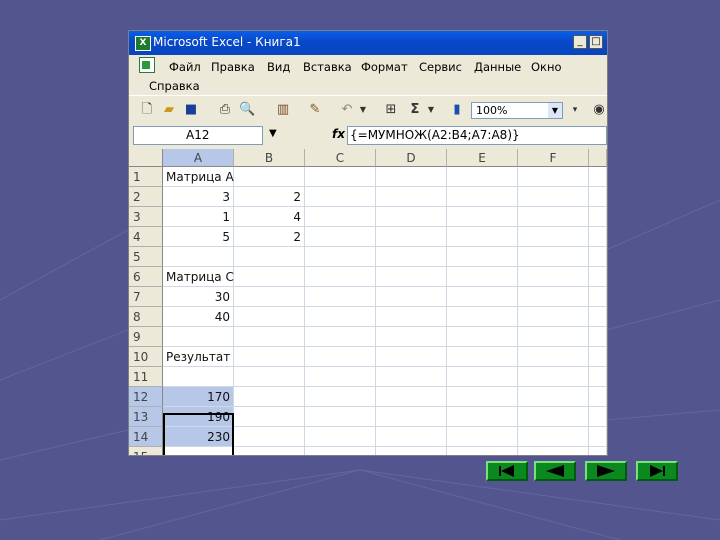 Image resolution: width=720 pixels, height=540 pixels. Describe the element at coordinates (198, 237) in the screenshot. I see `cell: 5` at that location.